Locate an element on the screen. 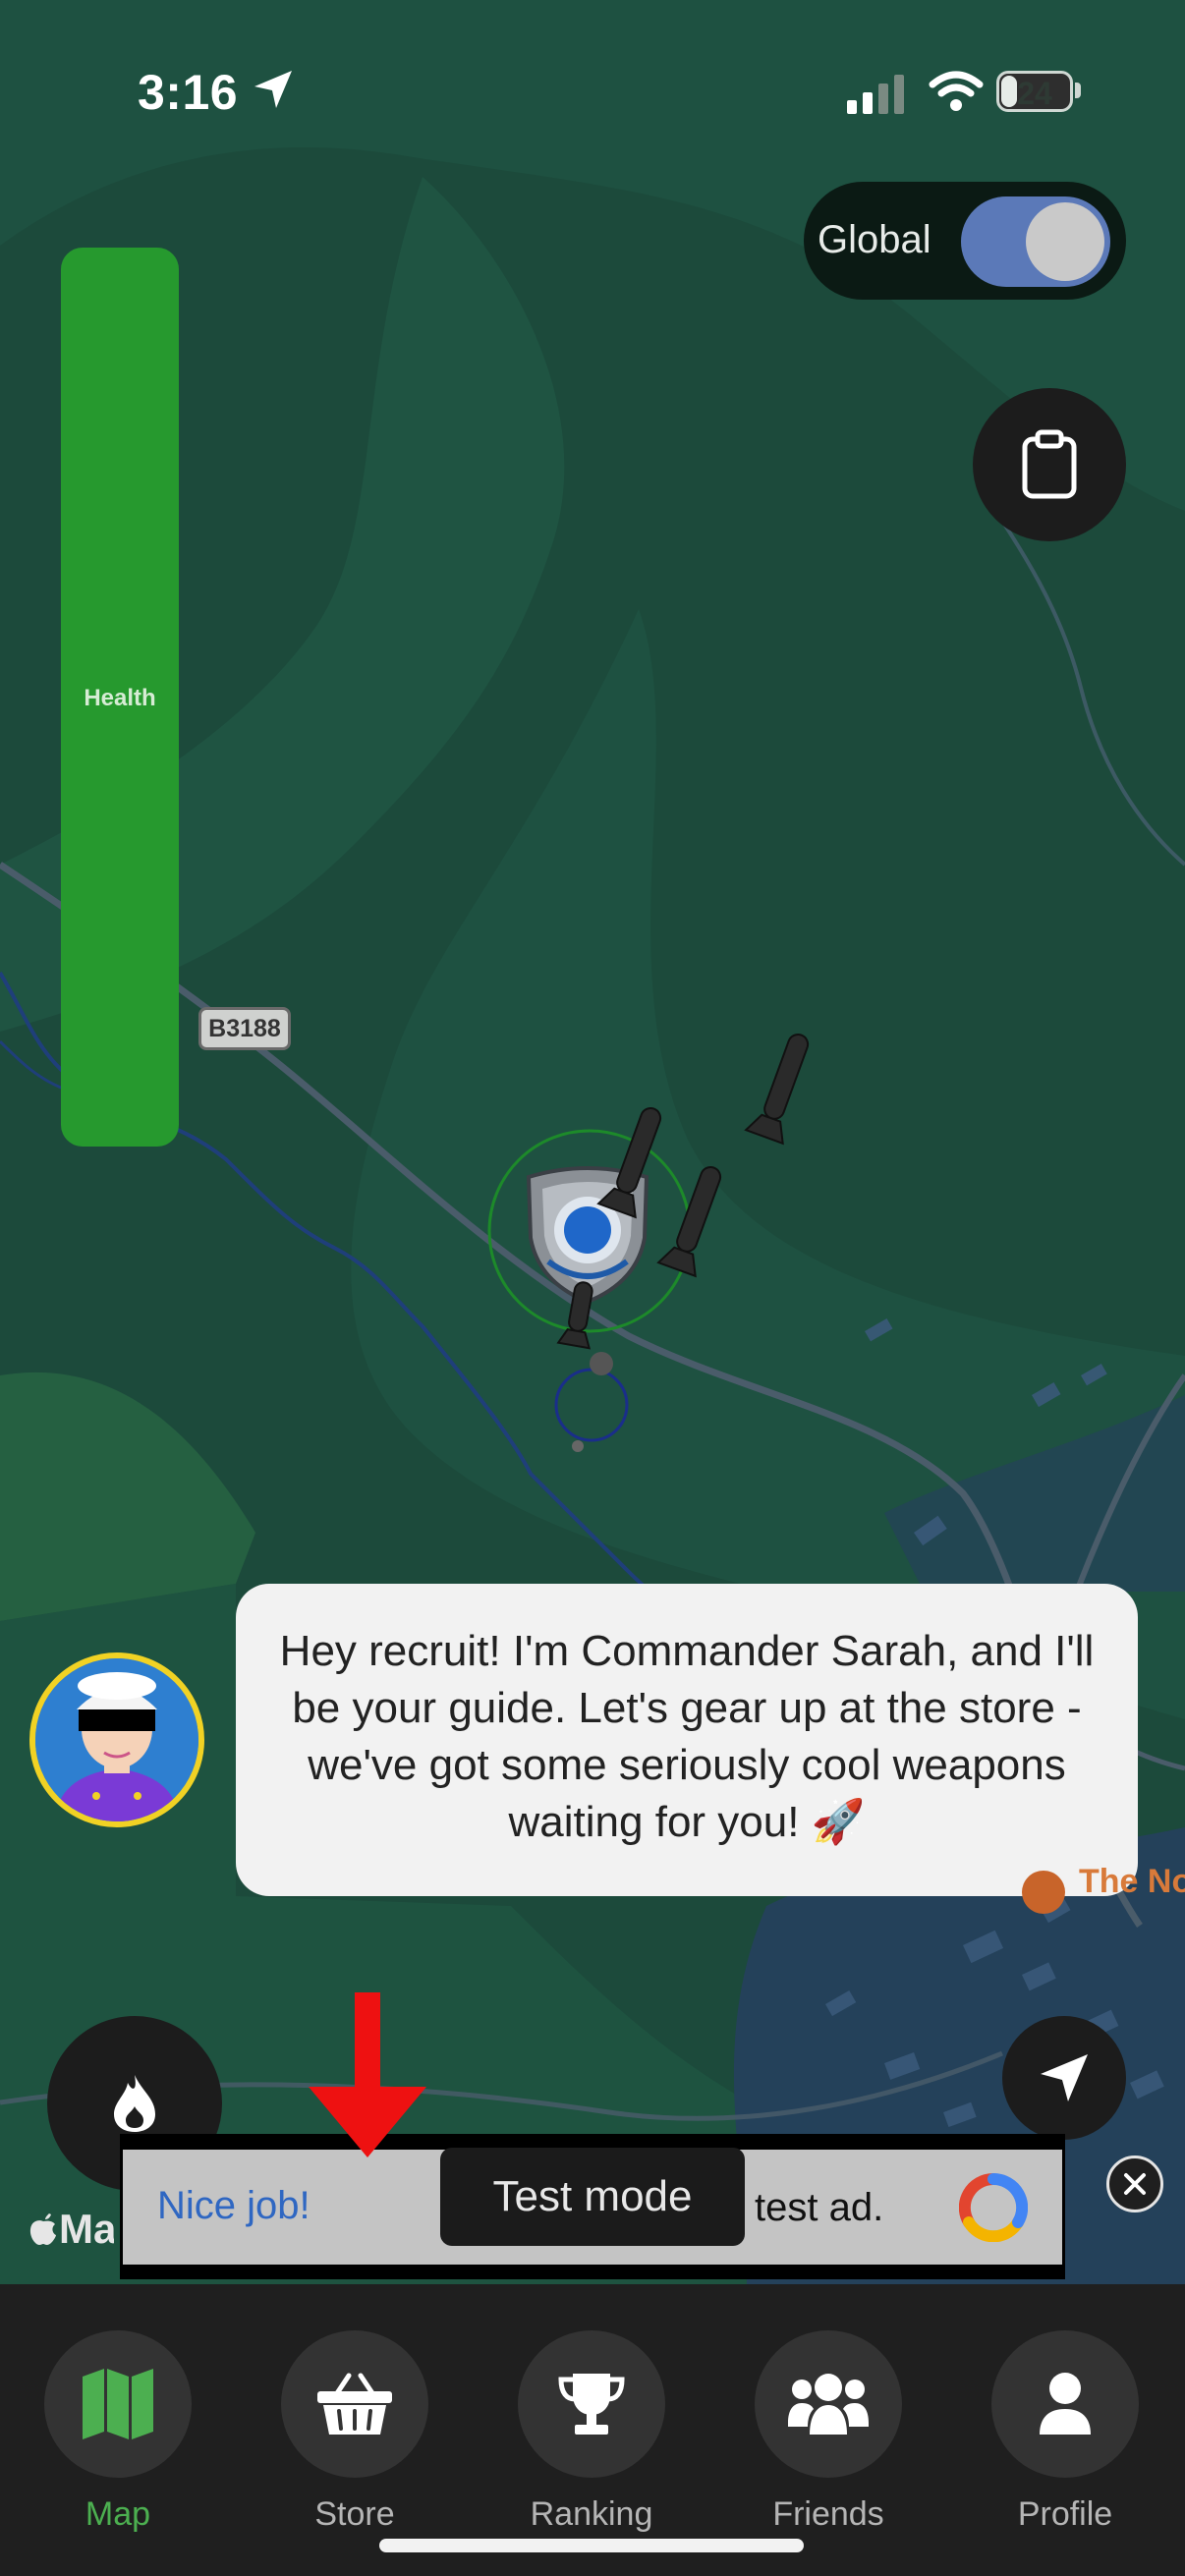  battery-percent: 24 is located at coordinates (1034, 93).